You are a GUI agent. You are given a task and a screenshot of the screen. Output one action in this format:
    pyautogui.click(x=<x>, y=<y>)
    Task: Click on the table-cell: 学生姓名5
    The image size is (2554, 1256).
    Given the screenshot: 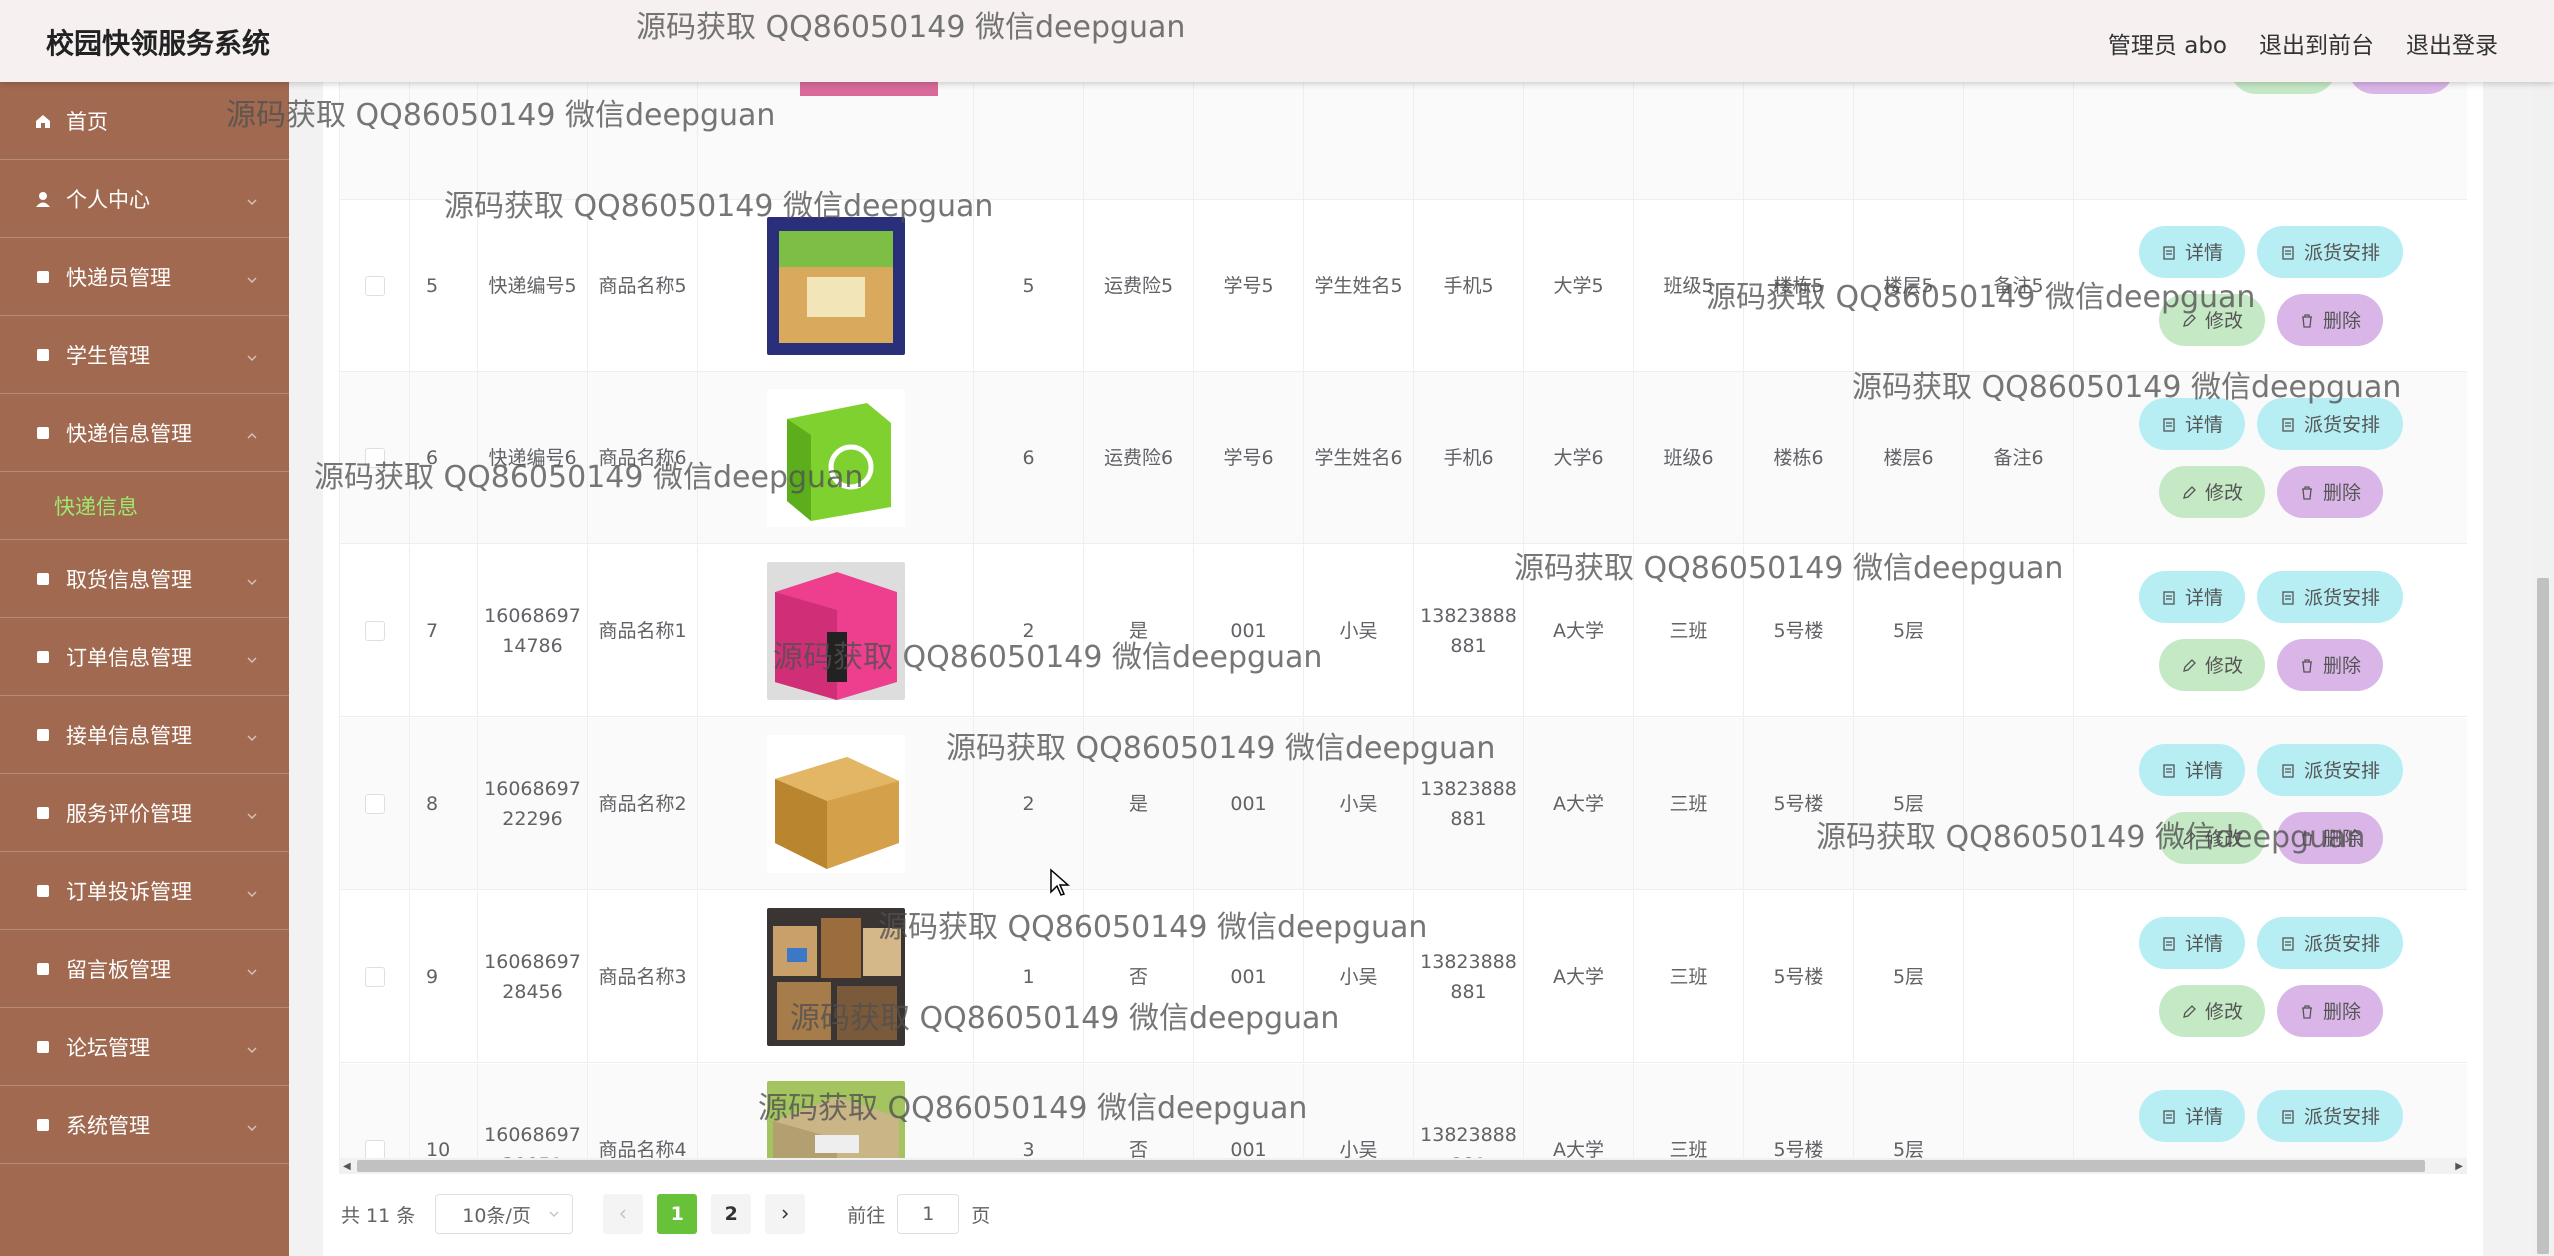 What is the action you would take?
    pyautogui.click(x=1359, y=285)
    